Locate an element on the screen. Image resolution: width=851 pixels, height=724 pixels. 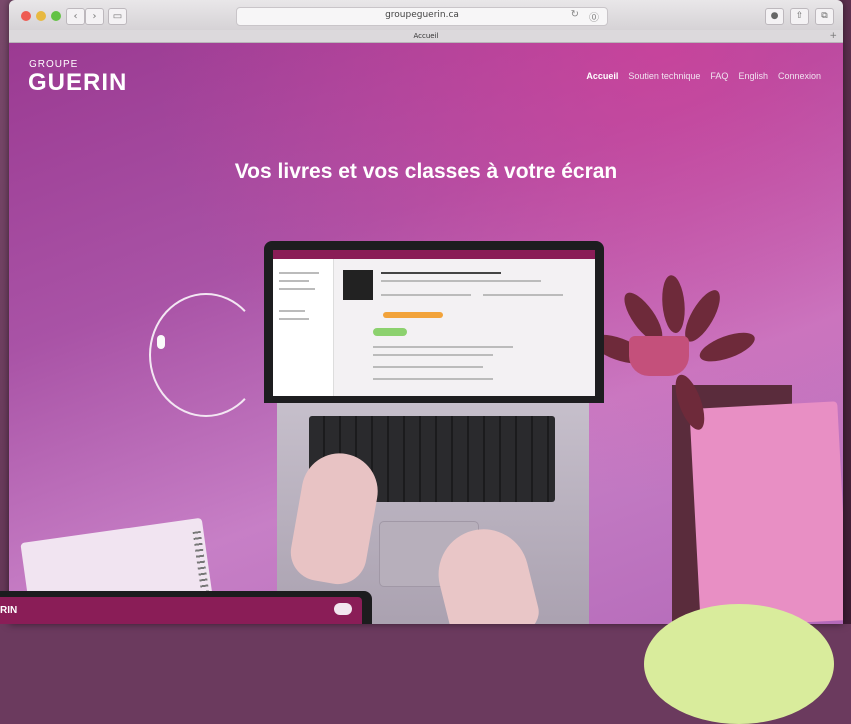
chevron-left-icon: ‹ is located at coordinates (75, 16).